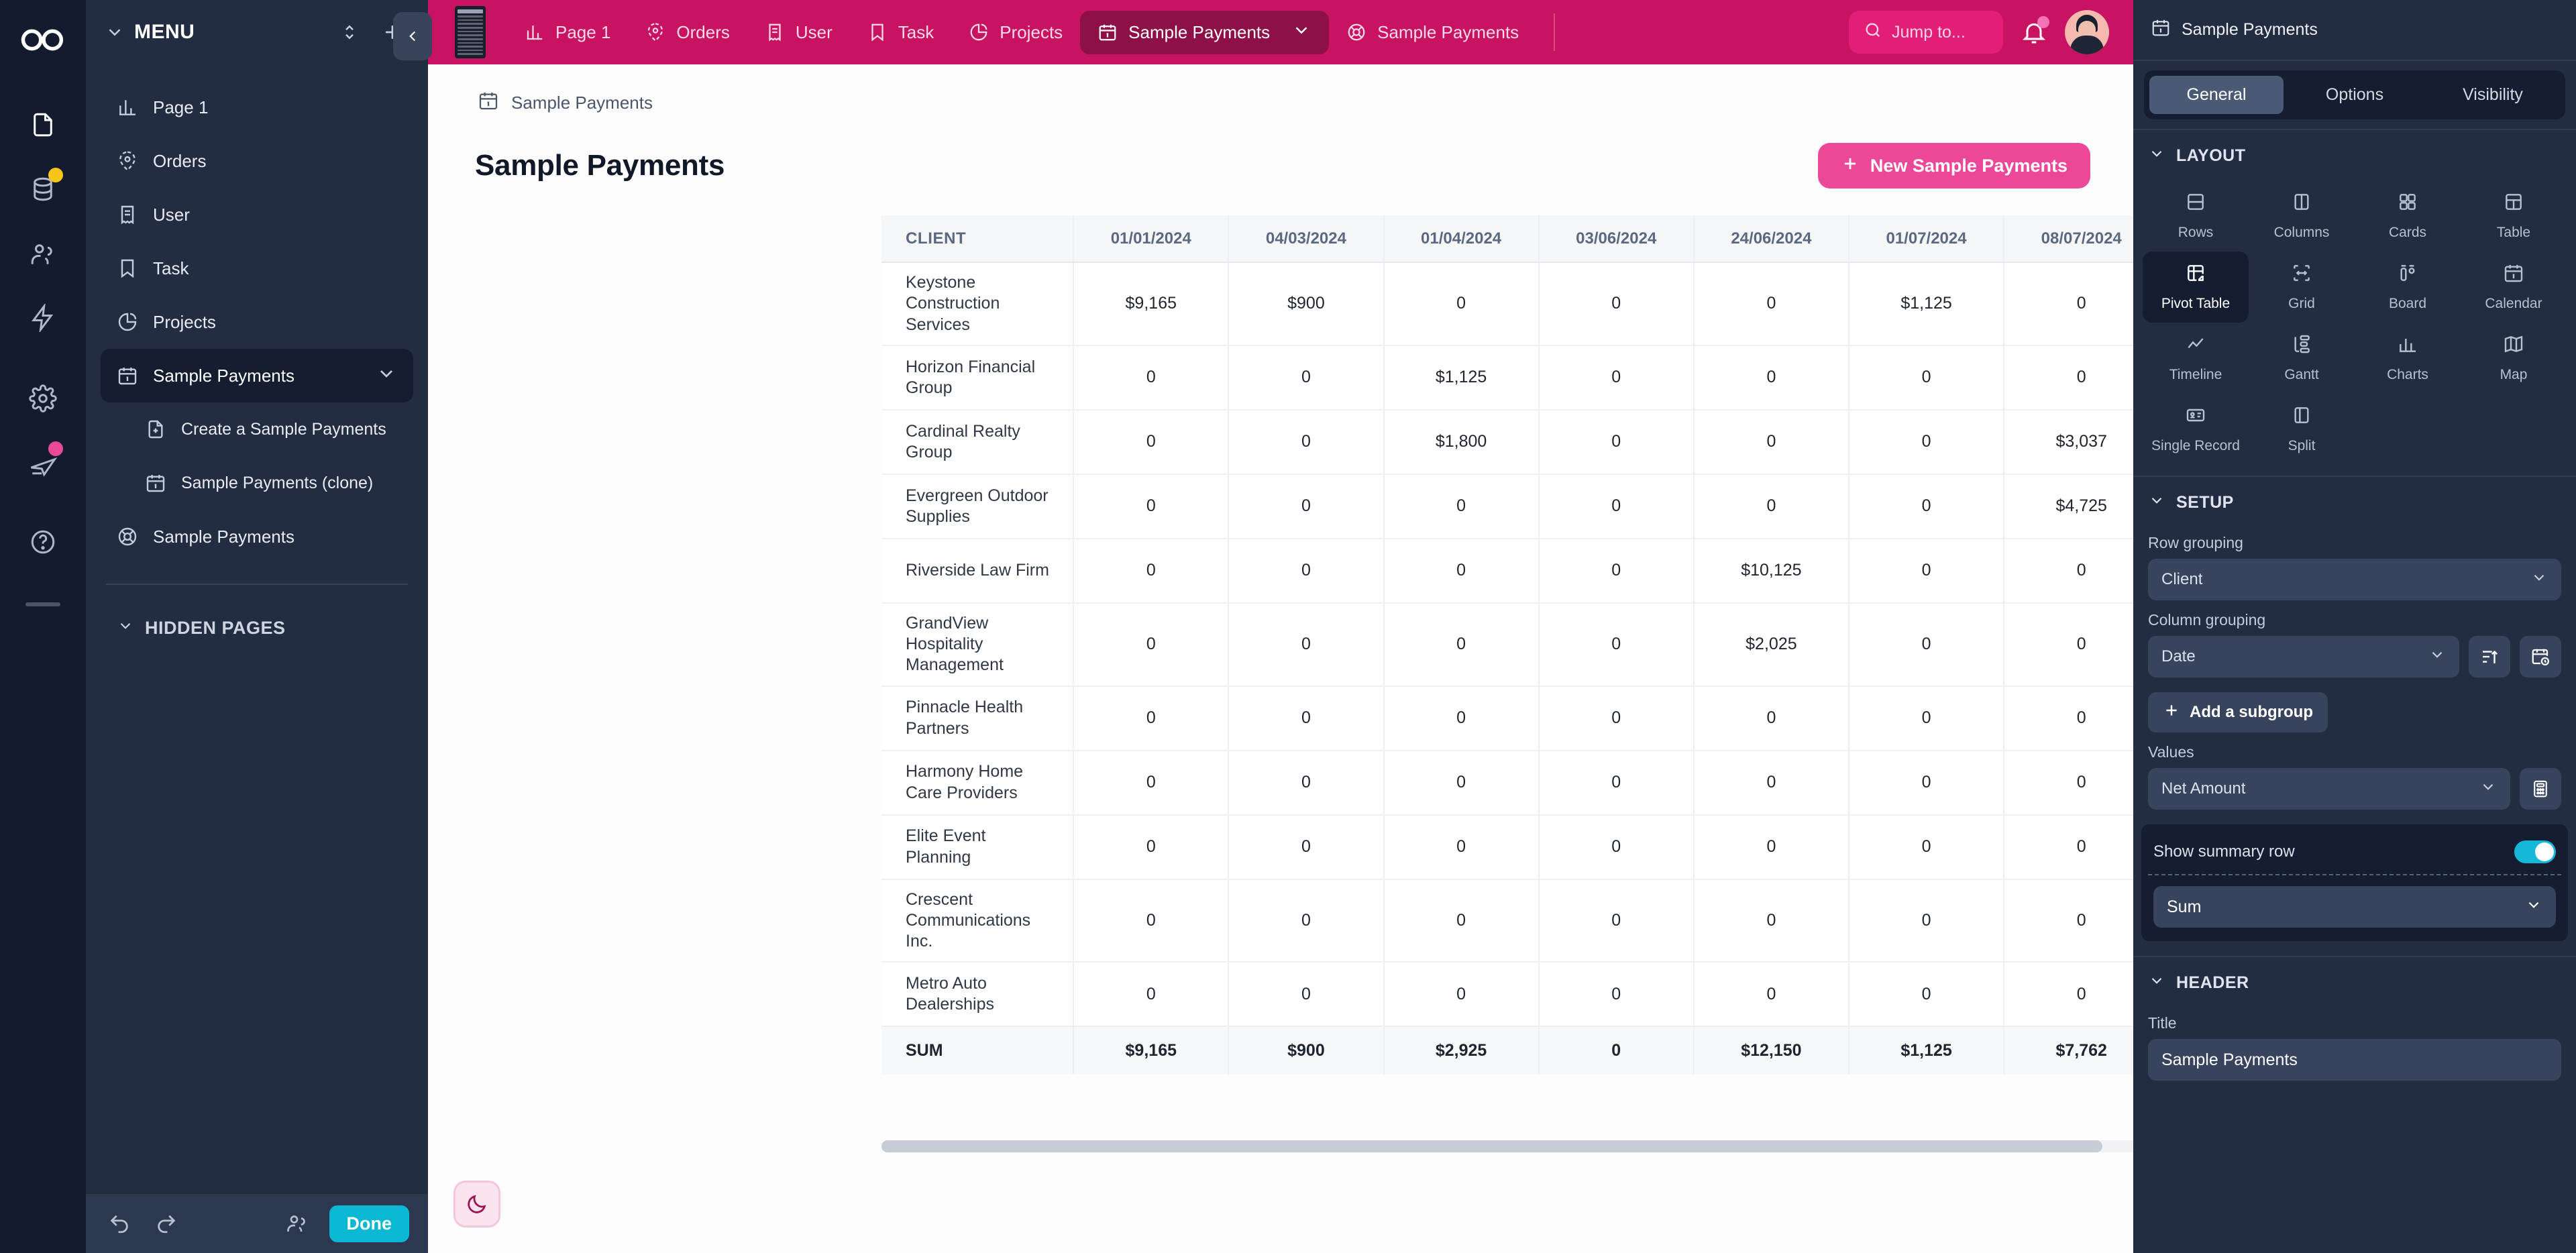 Image resolution: width=2576 pixels, height=1253 pixels. Describe the element at coordinates (2303, 656) in the screenshot. I see `column-grouping-select: Date` at that location.